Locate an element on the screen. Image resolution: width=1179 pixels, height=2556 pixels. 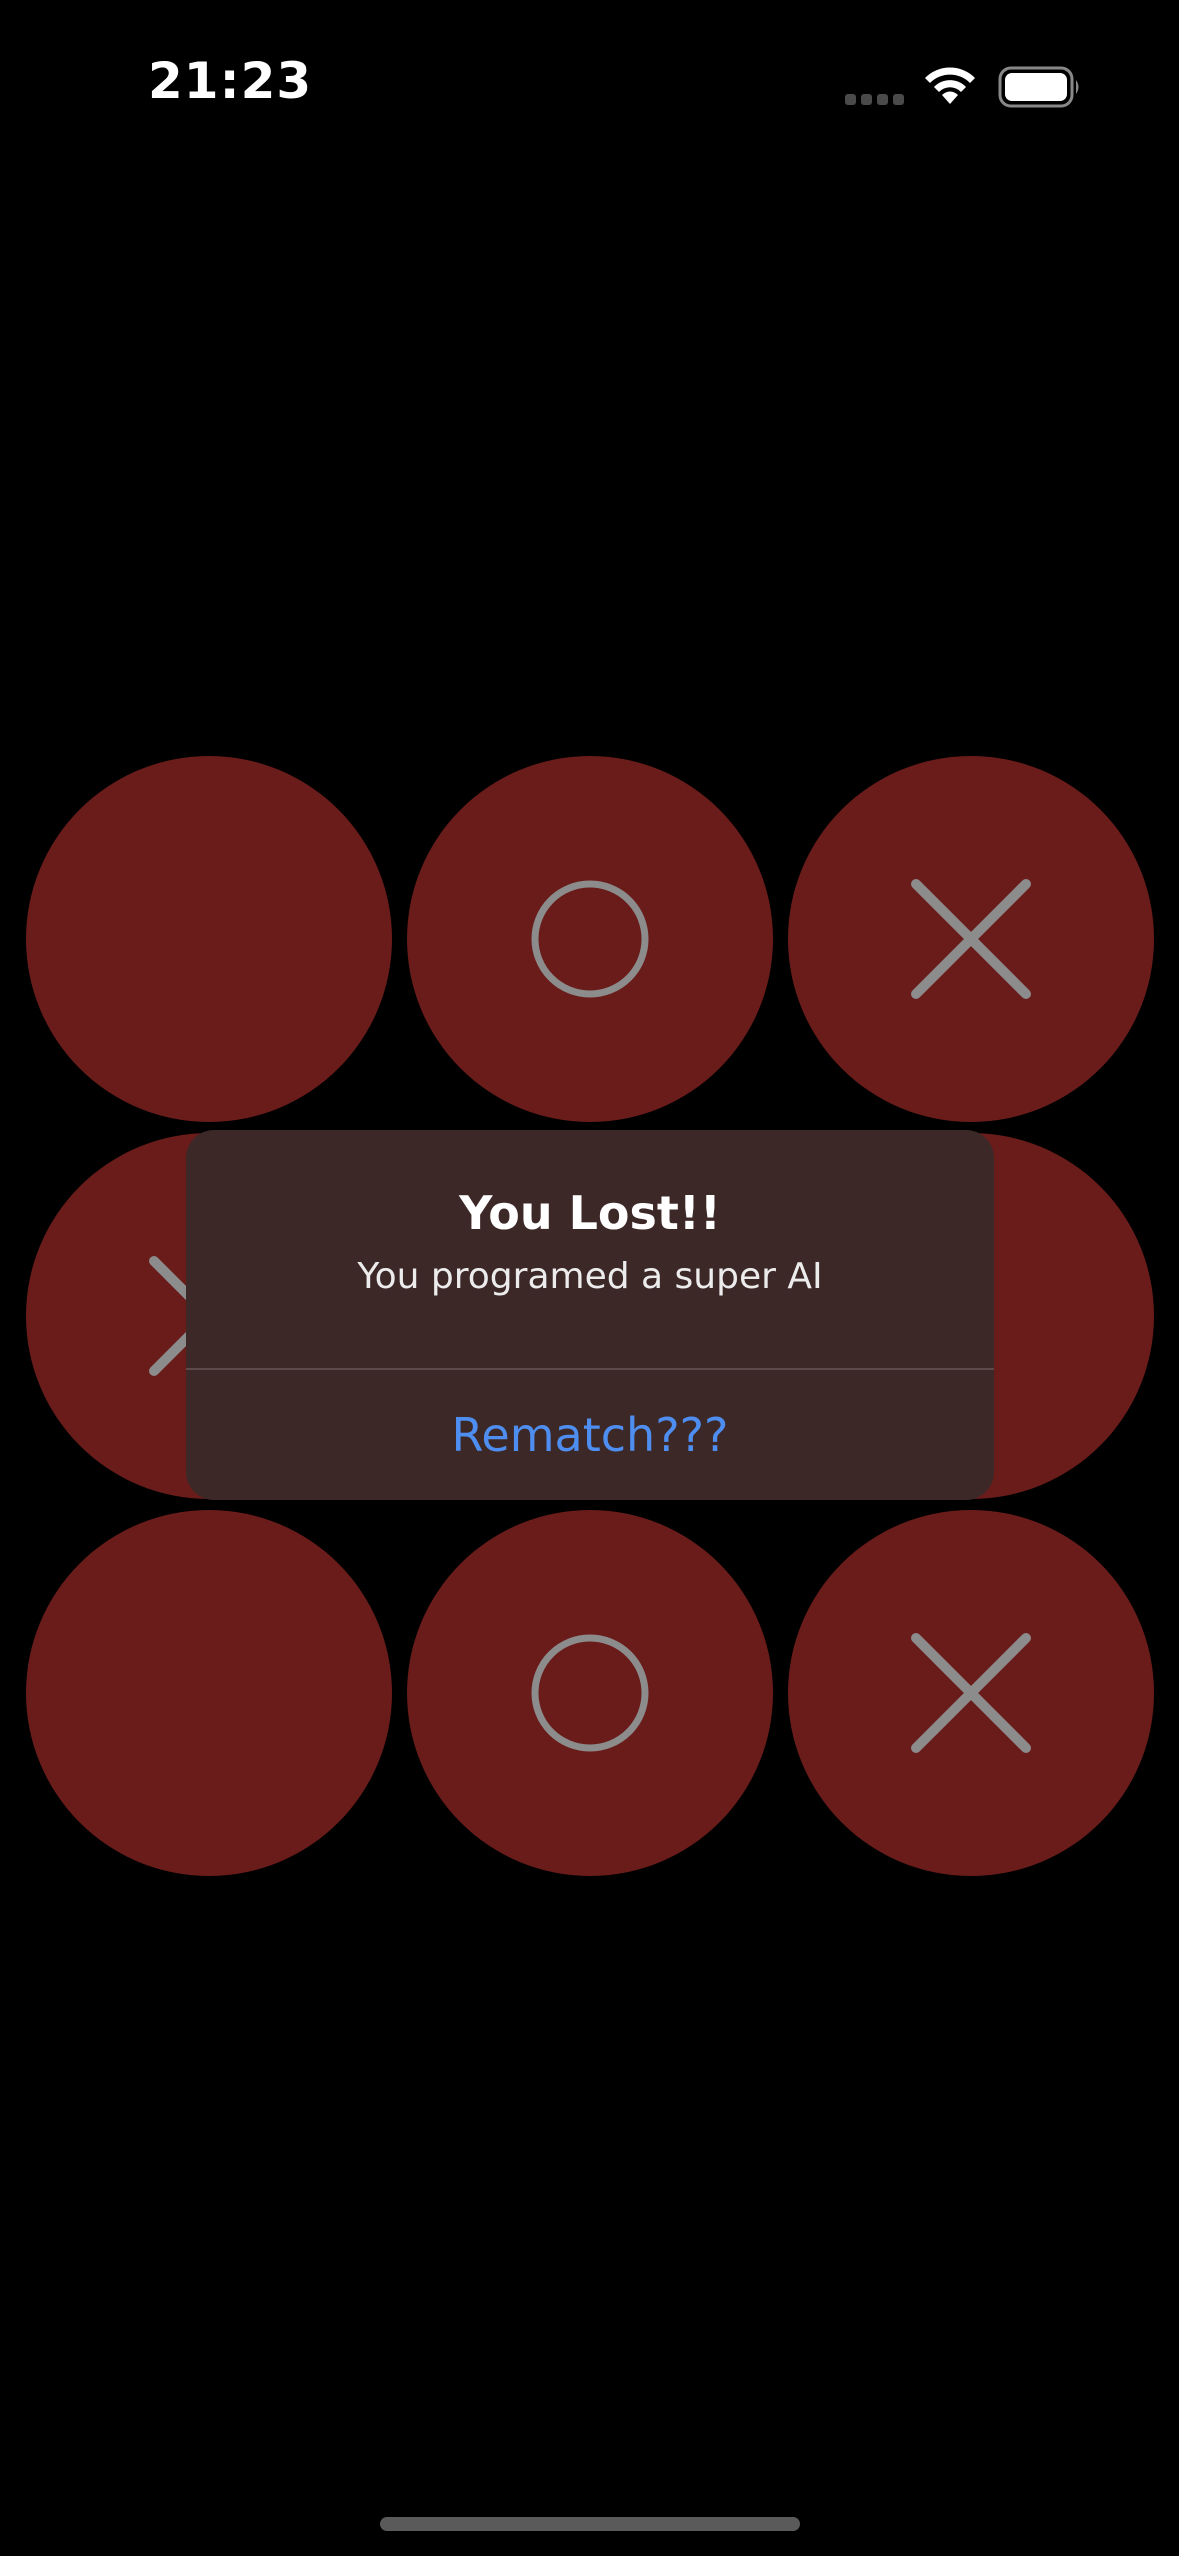
alert-message: You programed a super AI is located at coordinates (590, 1276).